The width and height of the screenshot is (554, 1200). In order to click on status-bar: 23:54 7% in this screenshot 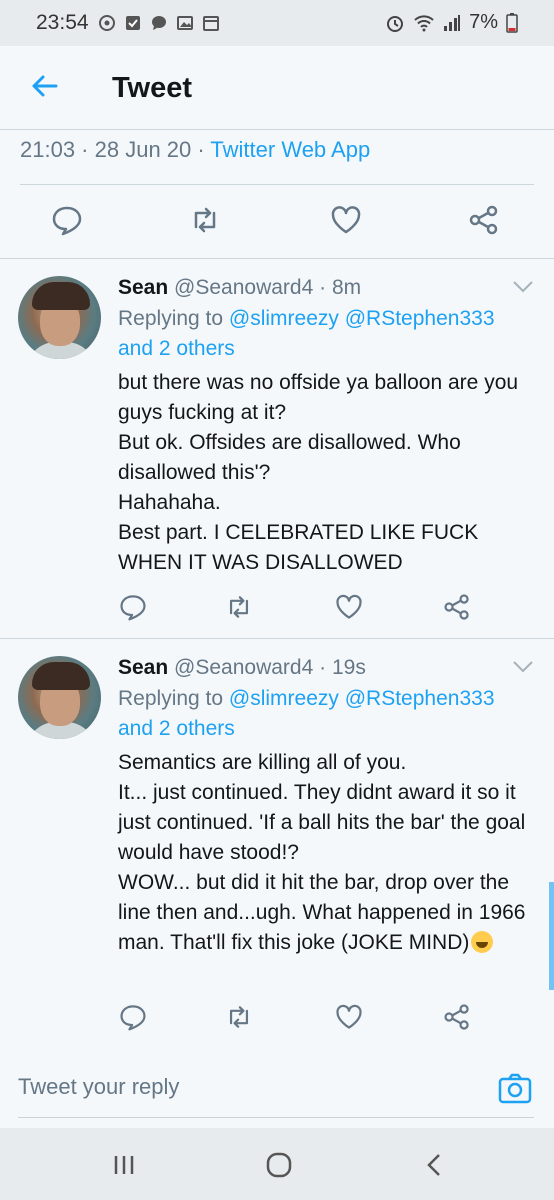, I will do `click(277, 23)`.